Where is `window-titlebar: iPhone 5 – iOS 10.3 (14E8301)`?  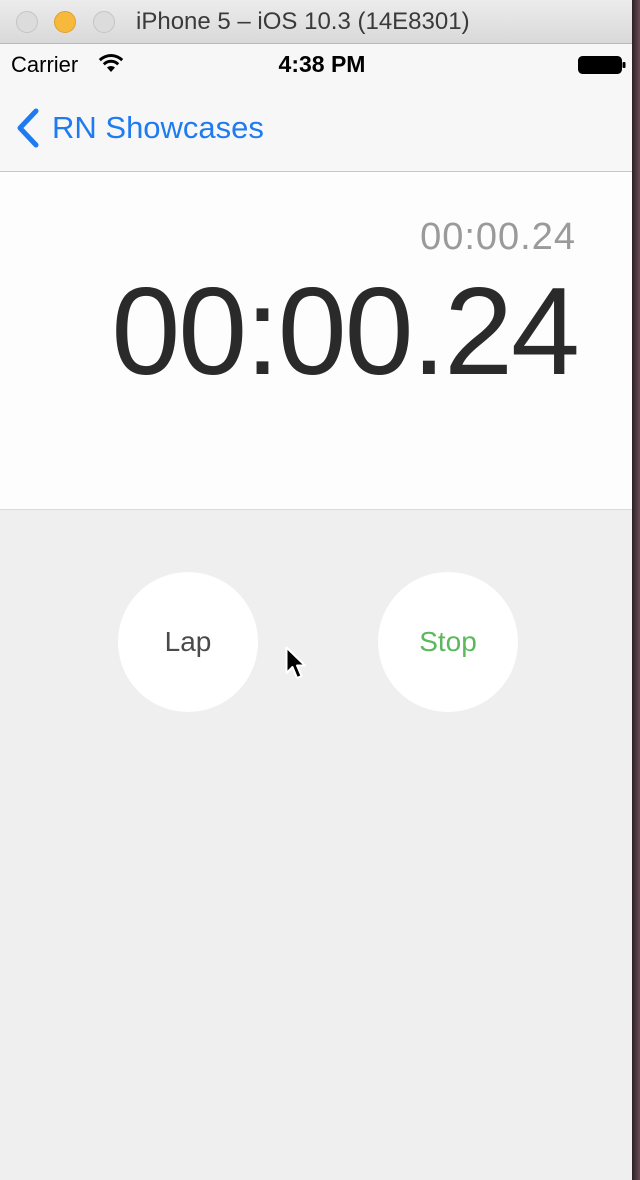 window-titlebar: iPhone 5 – iOS 10.3 (14E8301) is located at coordinates (316, 22).